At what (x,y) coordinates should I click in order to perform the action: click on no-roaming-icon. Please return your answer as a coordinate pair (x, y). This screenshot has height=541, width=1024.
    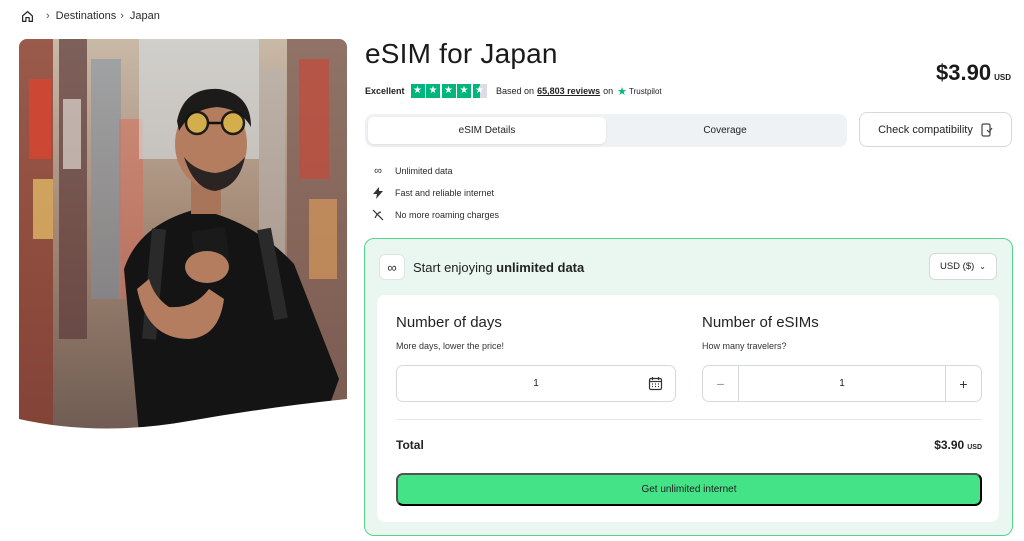
    Looking at the image, I should click on (378, 215).